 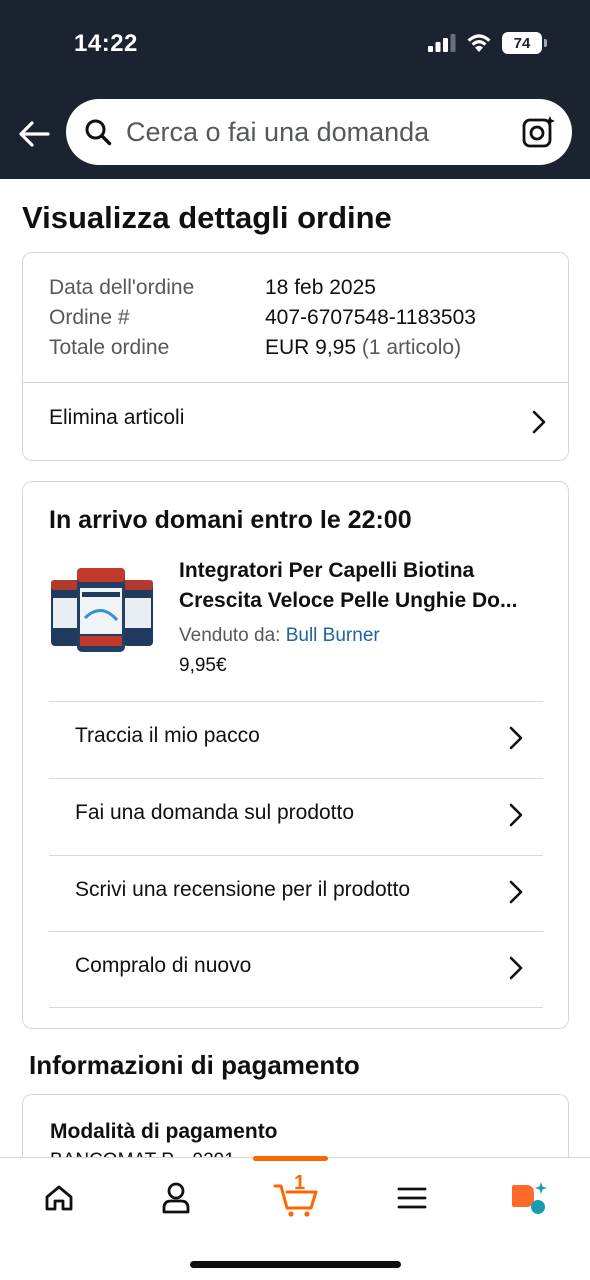 I want to click on nav-home, so click(x=59, y=1198).